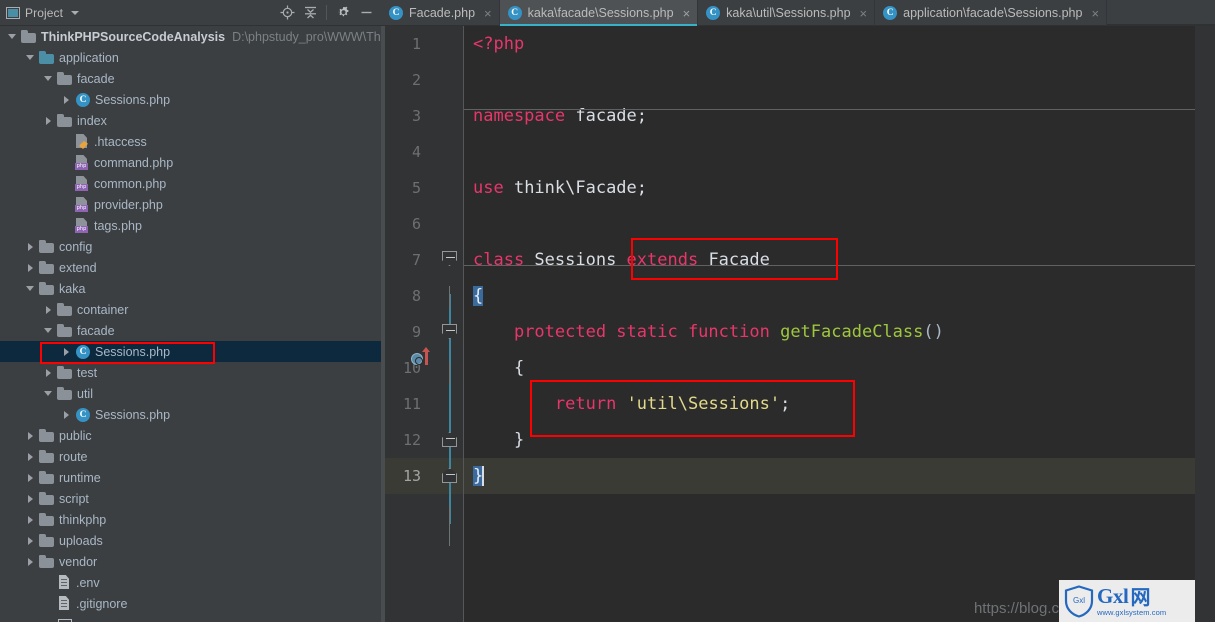 The width and height of the screenshot is (1215, 622). I want to click on tree-row-label: public, so click(75, 435).